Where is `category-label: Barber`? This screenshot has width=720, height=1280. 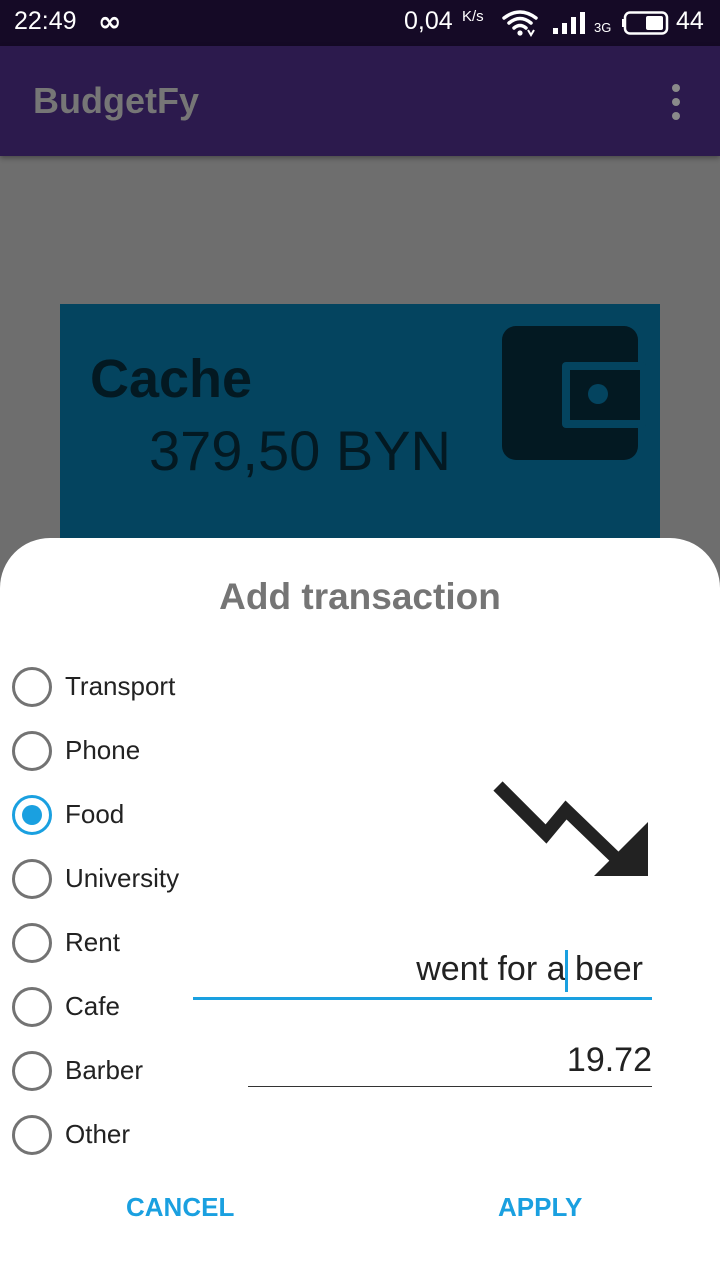
category-label: Barber is located at coordinates (104, 1070).